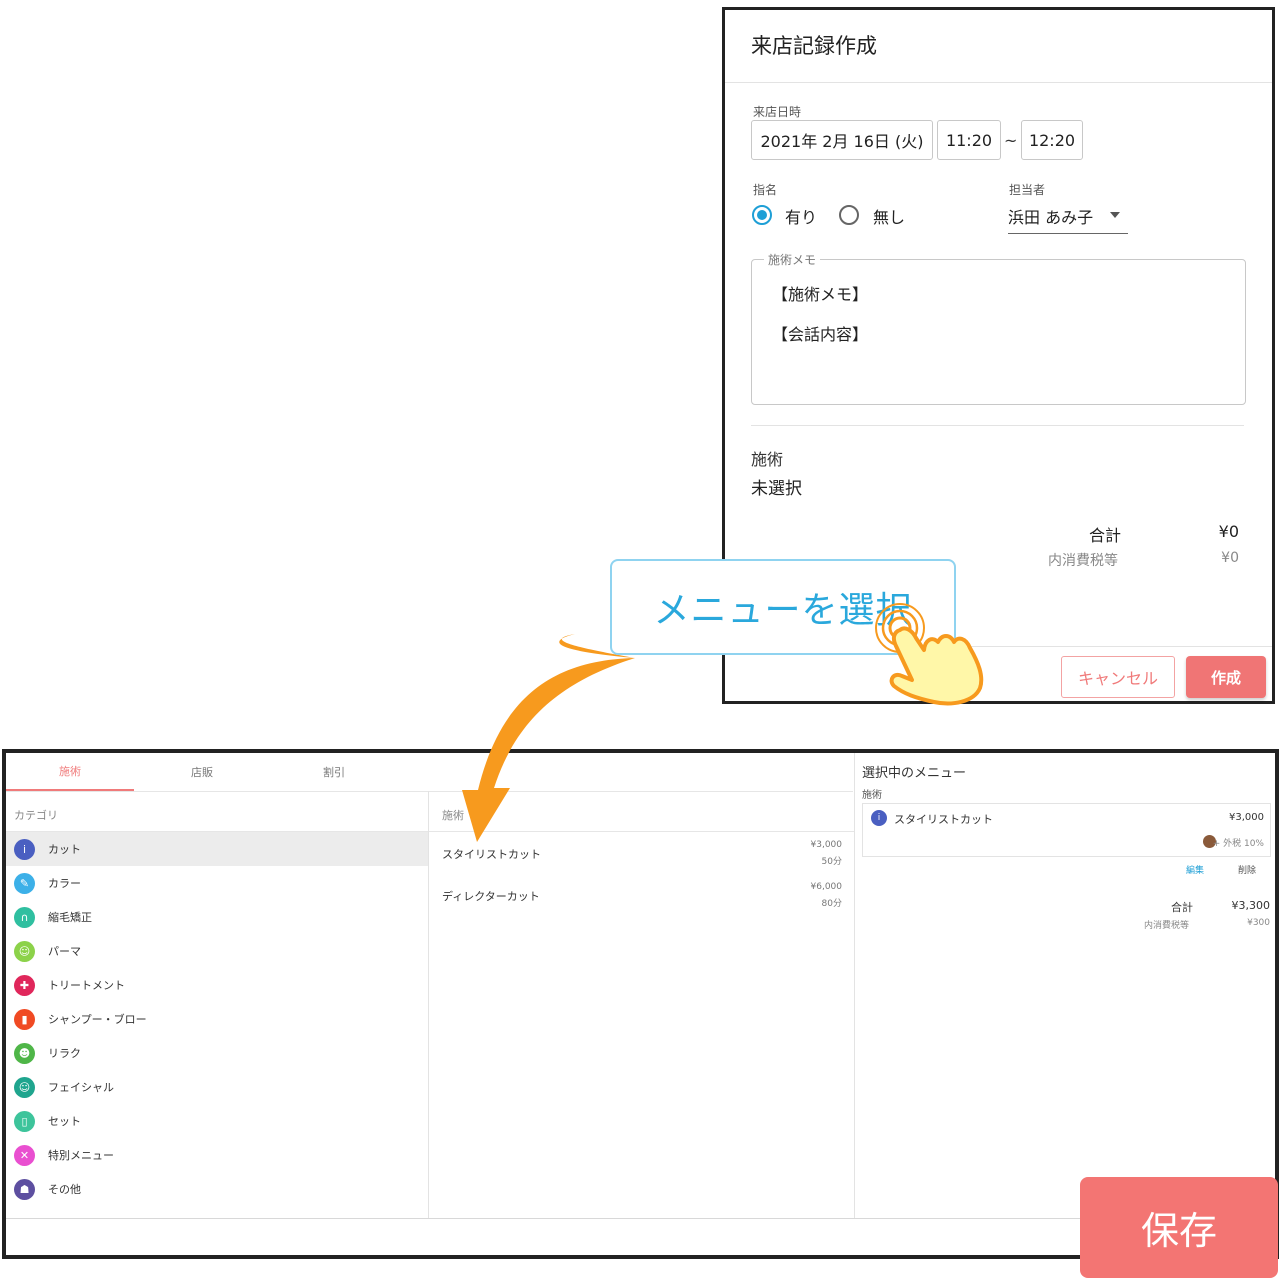  Describe the element at coordinates (217, 1189) in the screenshot. I see `category-item: ☗ その他` at that location.